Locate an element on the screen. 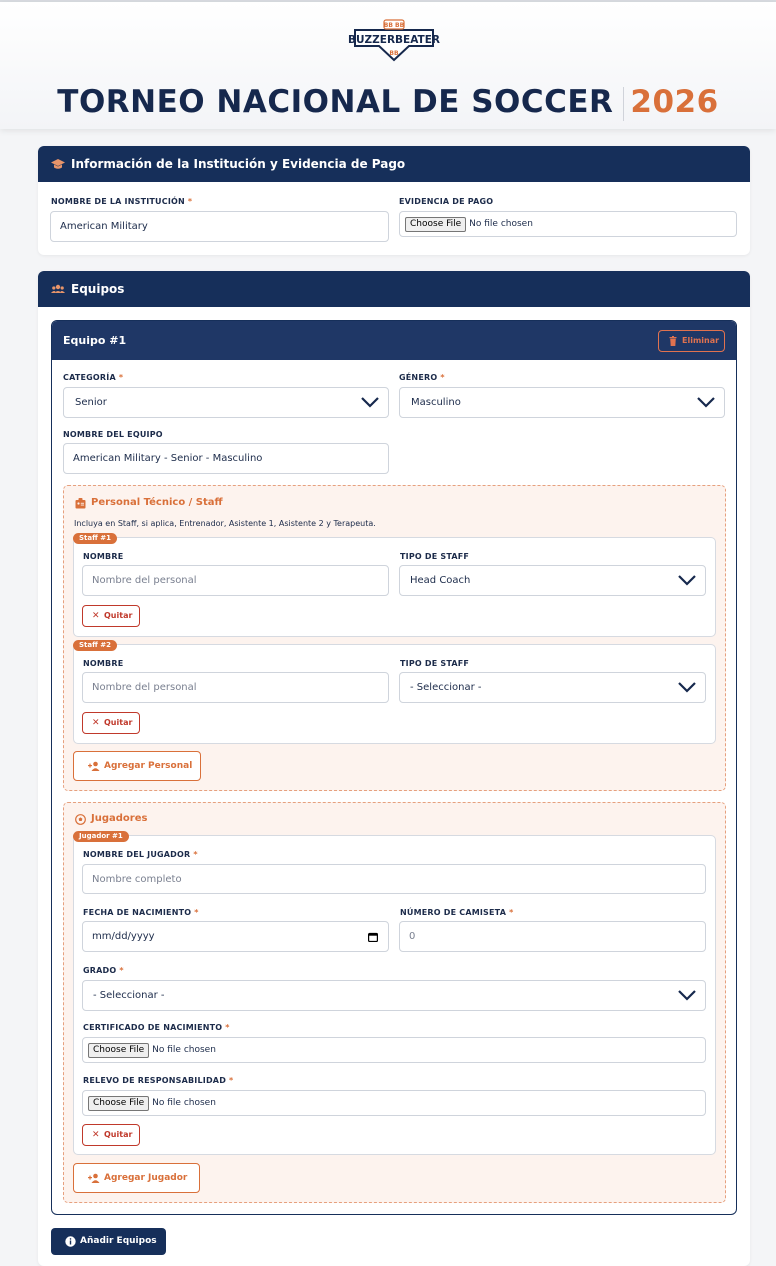 Image resolution: width=776 pixels, height=1266 pixels. title-year: 2026 is located at coordinates (674, 102).